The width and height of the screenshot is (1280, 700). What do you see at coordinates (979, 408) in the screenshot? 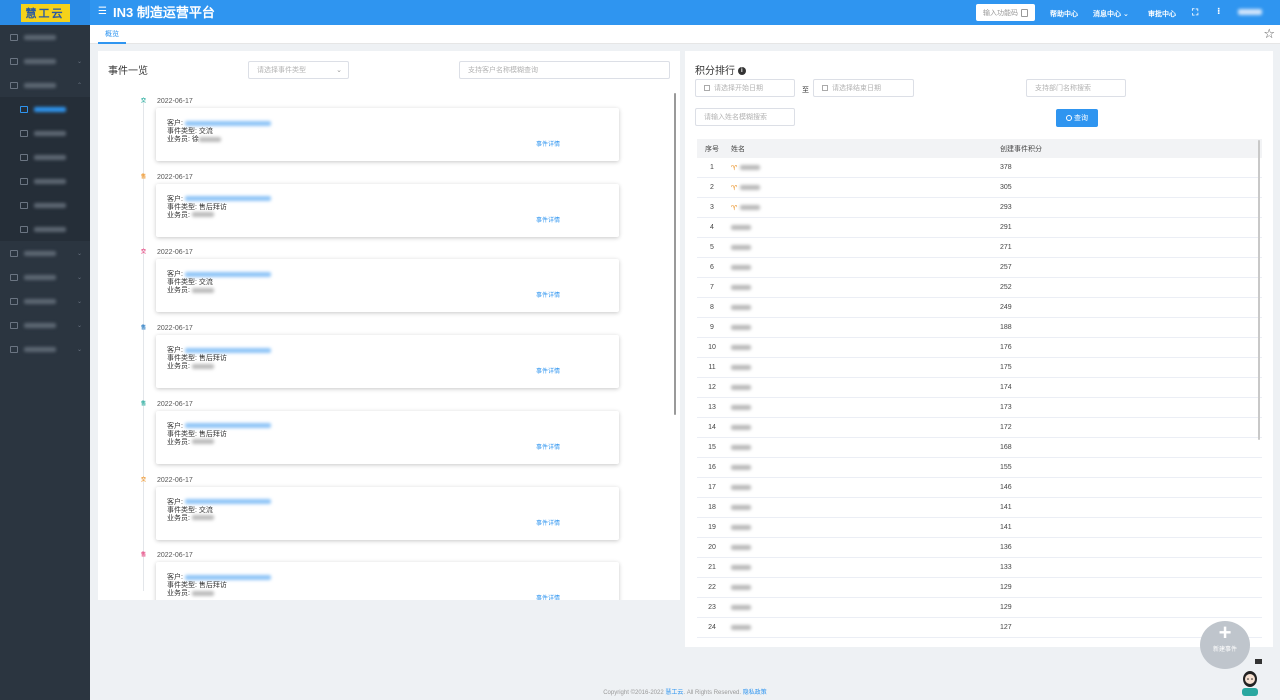
I see `table-row: 13 173` at bounding box center [979, 408].